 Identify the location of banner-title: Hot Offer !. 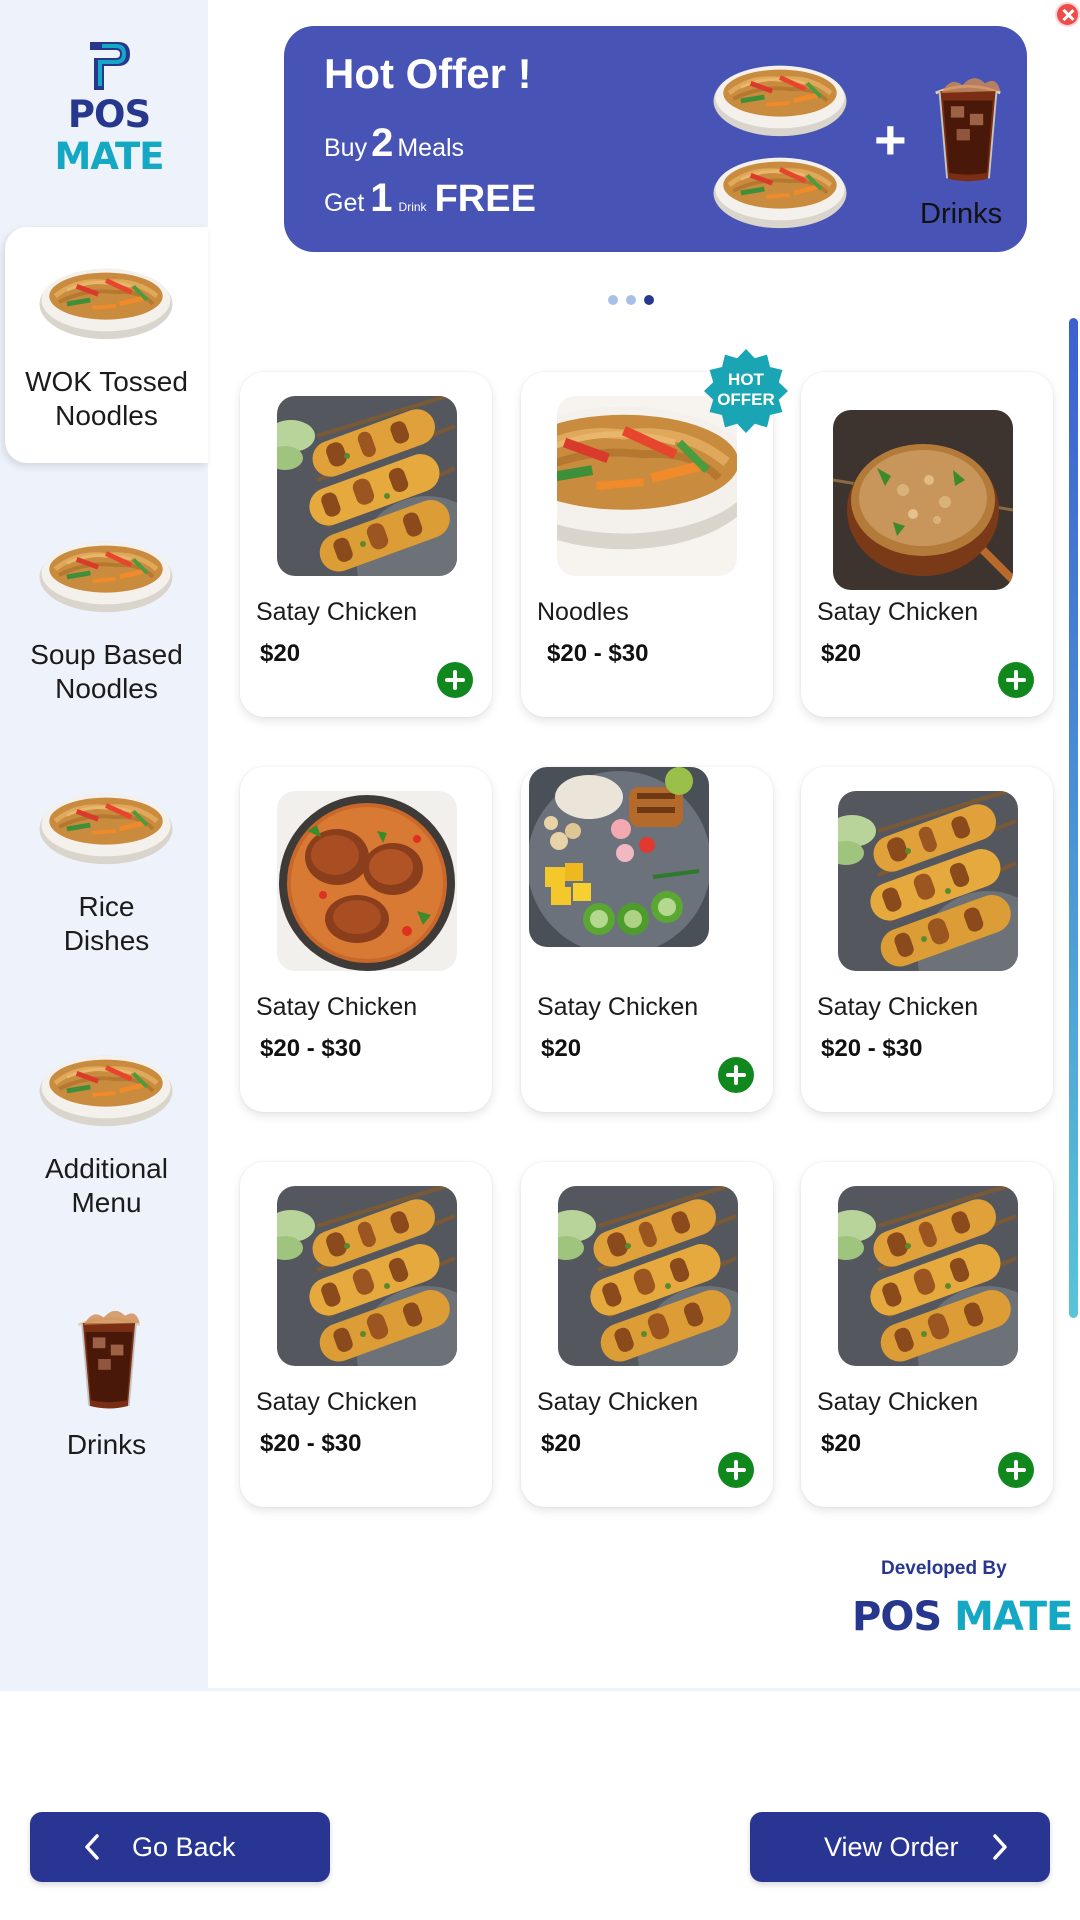
(428, 73).